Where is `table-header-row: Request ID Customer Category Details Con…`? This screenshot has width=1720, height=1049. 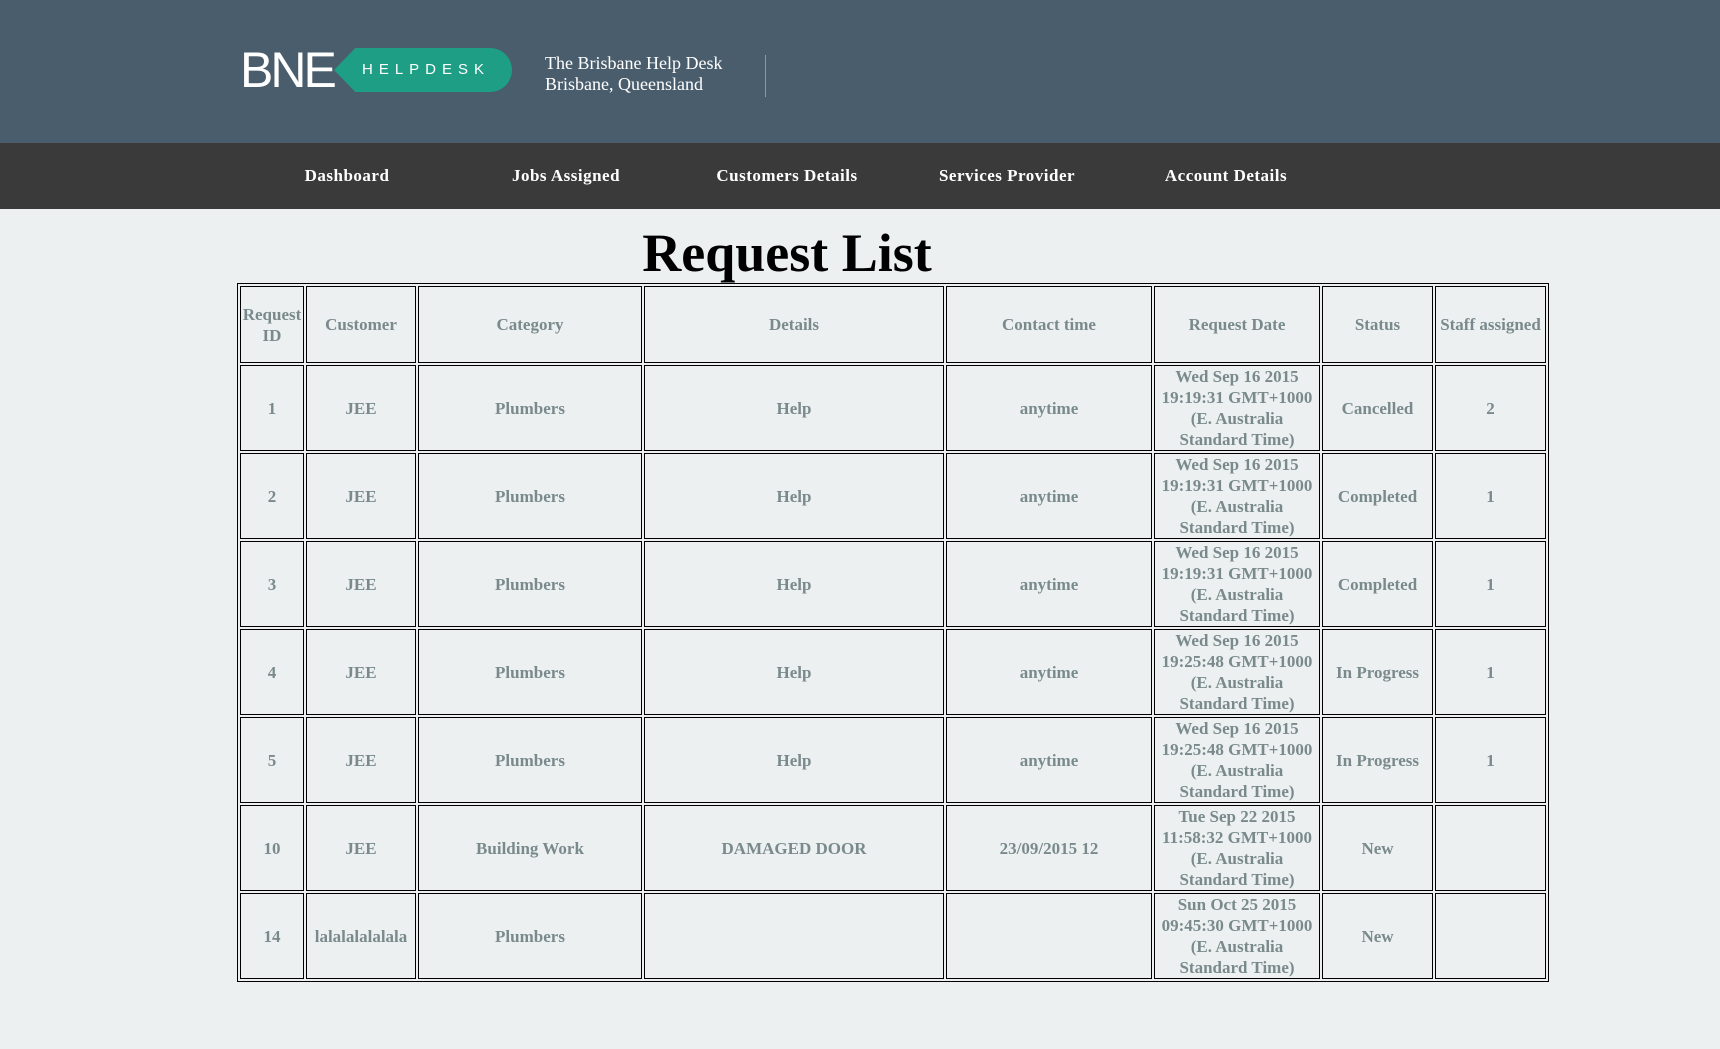
table-header-row: Request ID Customer Category Details Con… is located at coordinates (893, 324).